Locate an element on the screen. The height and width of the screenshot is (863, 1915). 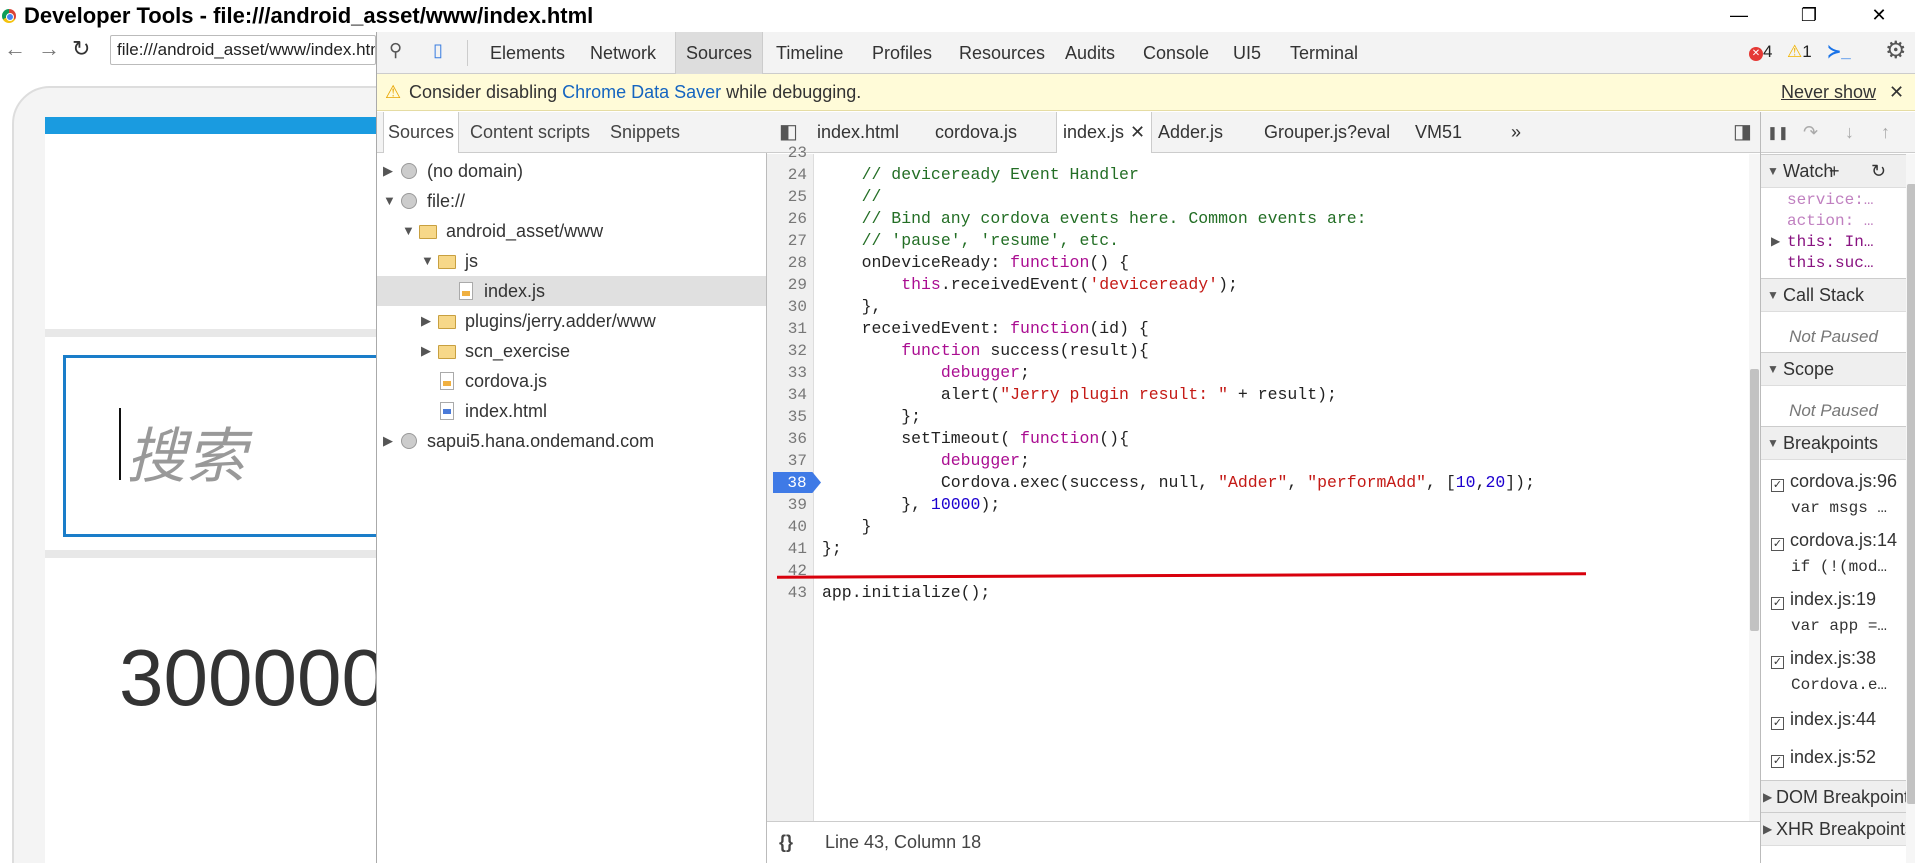
file-tab-grouper-js: Grouper.js?eval is located at coordinates (1327, 132).